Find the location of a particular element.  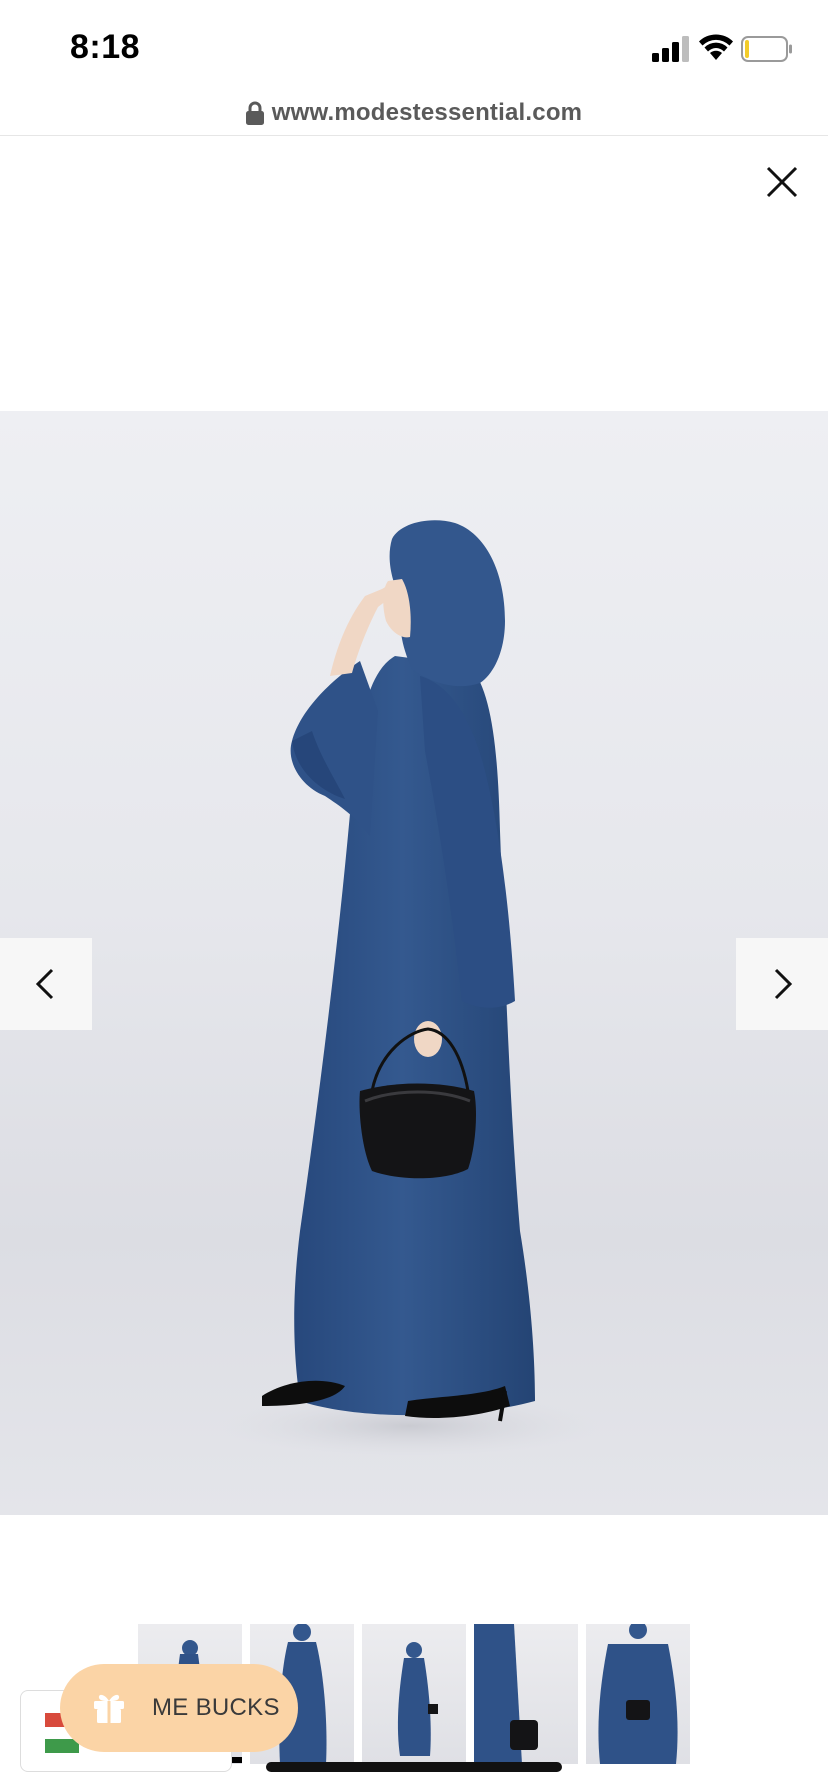

close-icon is located at coordinates (782, 182).